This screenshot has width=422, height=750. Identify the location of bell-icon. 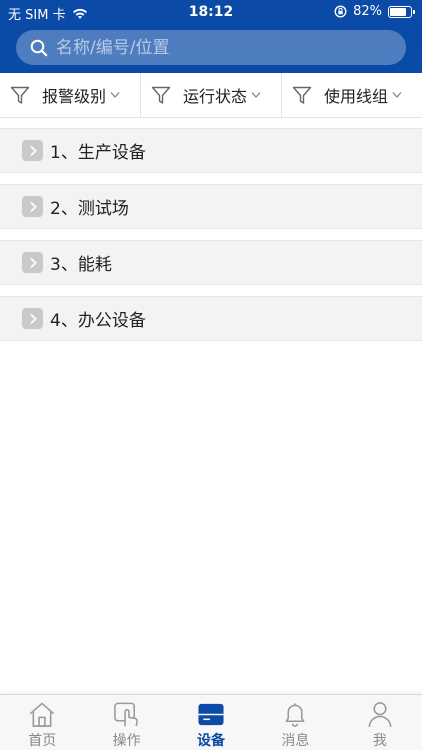
(295, 715).